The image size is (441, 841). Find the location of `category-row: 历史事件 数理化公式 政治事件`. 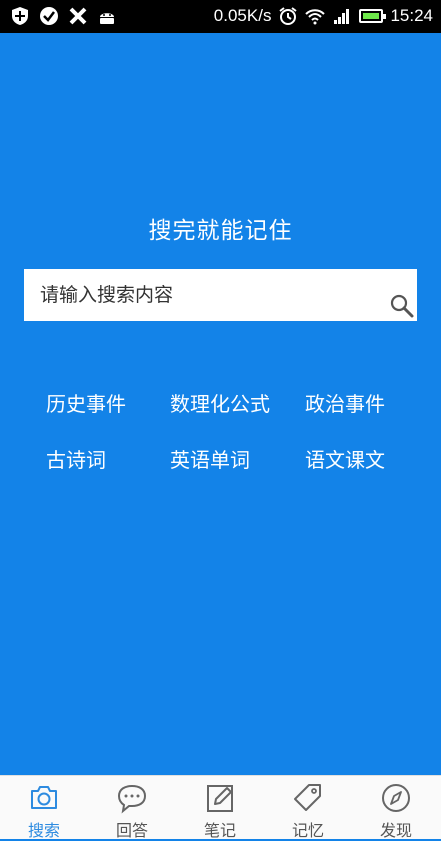

category-row: 历史事件 数理化公式 政治事件 is located at coordinates (220, 416).